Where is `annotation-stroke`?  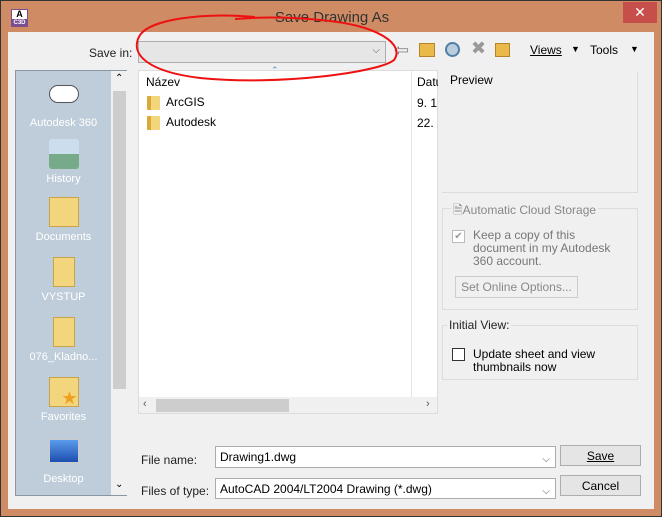 annotation-stroke is located at coordinates (266, 48).